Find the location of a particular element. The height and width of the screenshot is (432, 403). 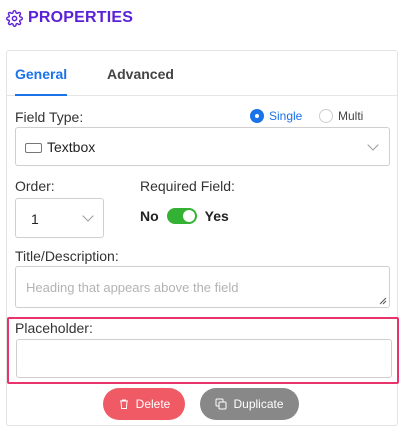

radio-single-circle is located at coordinates (257, 116).